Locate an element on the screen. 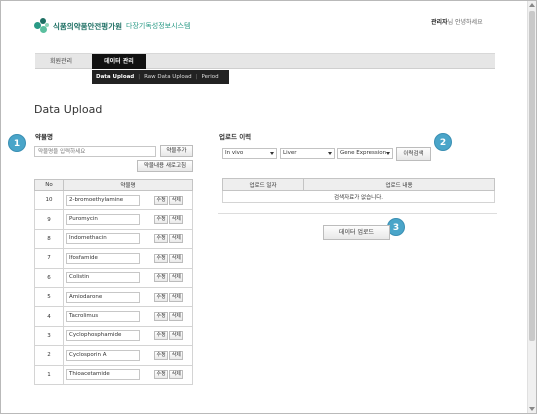 The width and height of the screenshot is (537, 414). table-row: 7 Ifosfamide 수정 삭제 is located at coordinates (113, 258).